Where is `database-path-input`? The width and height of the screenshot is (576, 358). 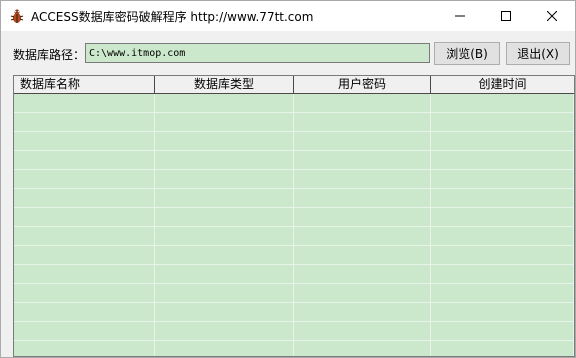
database-path-input is located at coordinates (257, 53).